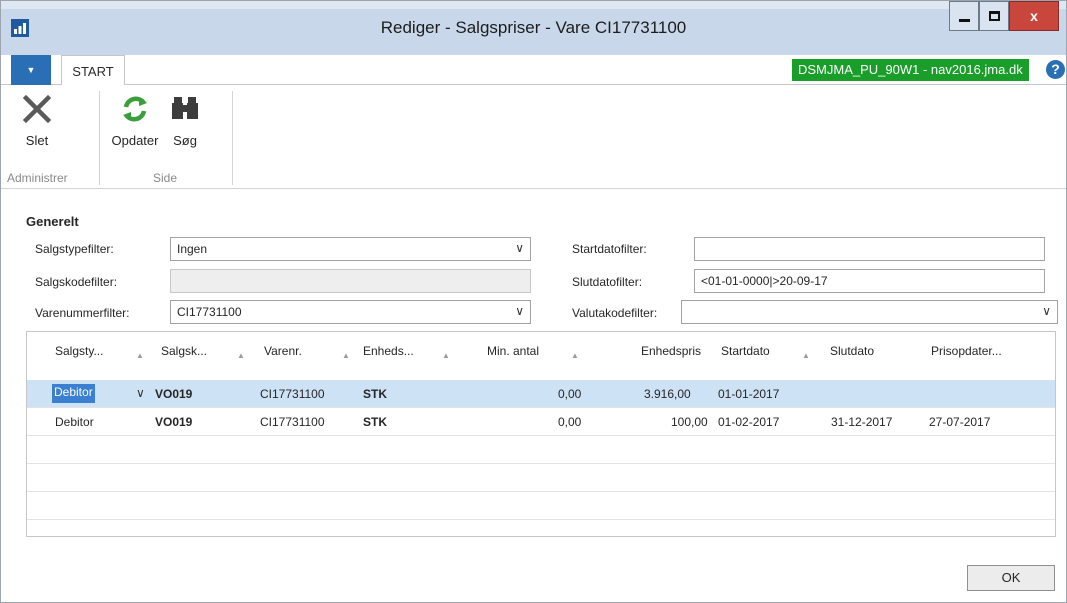 The image size is (1067, 603). What do you see at coordinates (185, 140) in the screenshot?
I see `search-label: Søg` at bounding box center [185, 140].